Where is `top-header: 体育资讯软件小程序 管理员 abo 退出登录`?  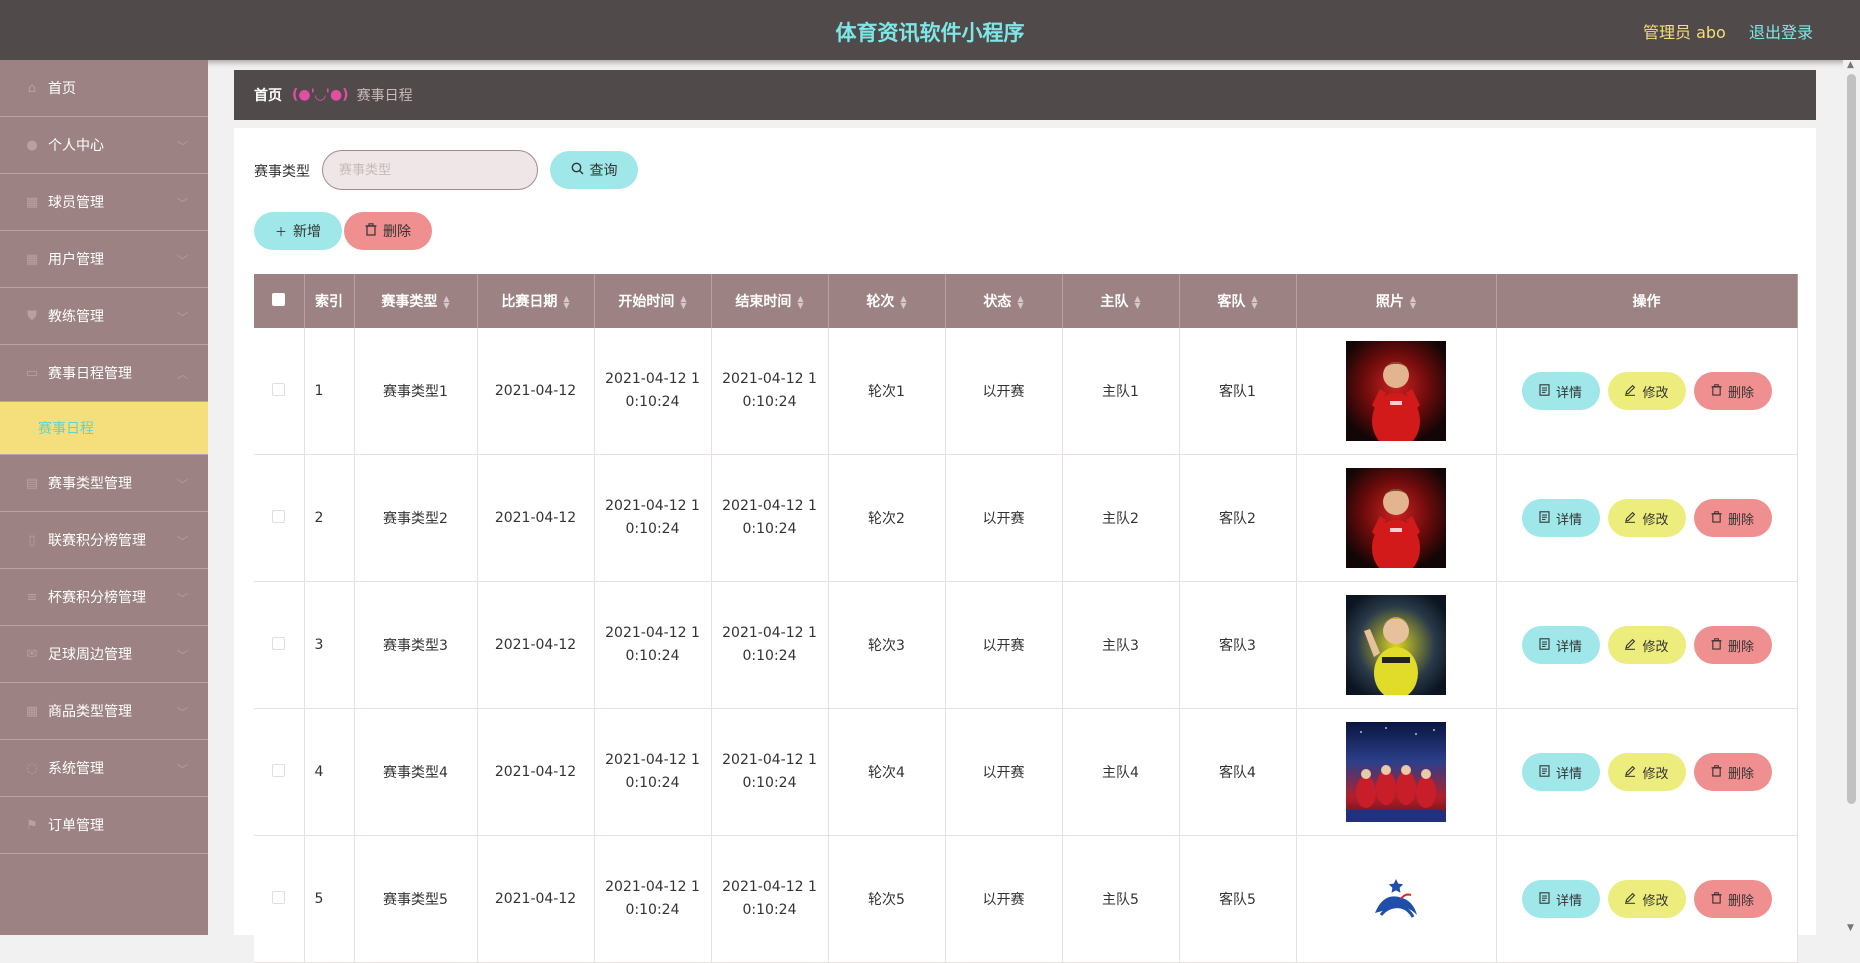
top-header: 体育资讯软件小程序 管理员 abo 退出登录 is located at coordinates (930, 30).